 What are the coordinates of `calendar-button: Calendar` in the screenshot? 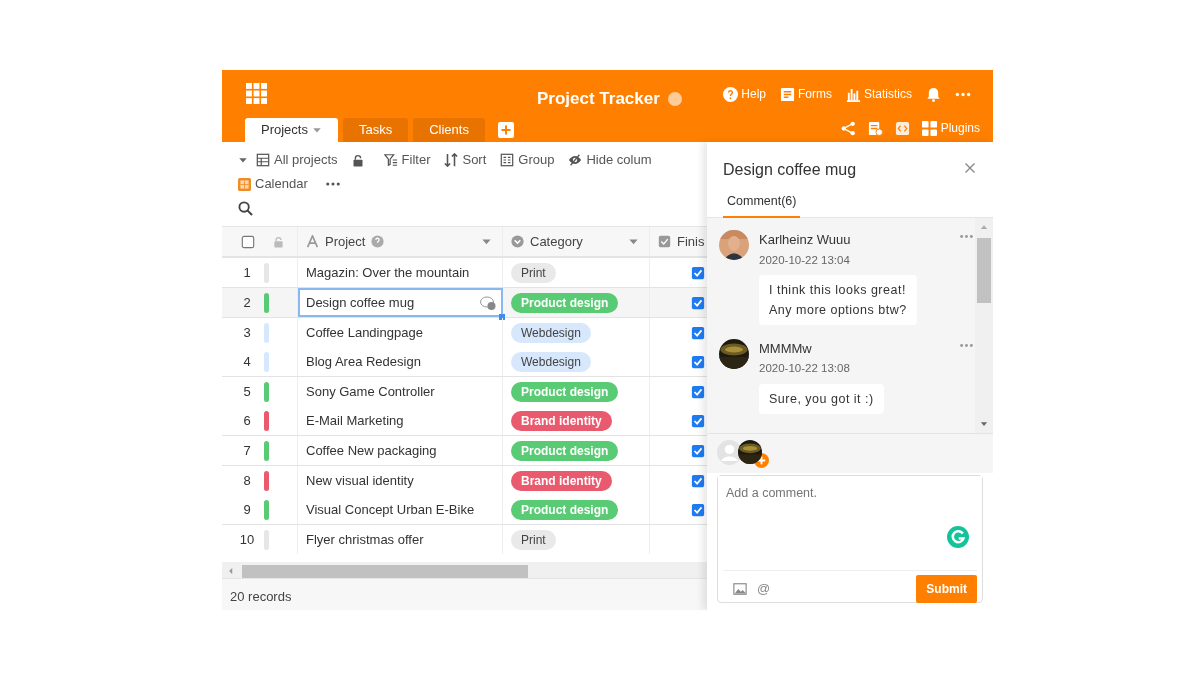 It's located at (273, 184).